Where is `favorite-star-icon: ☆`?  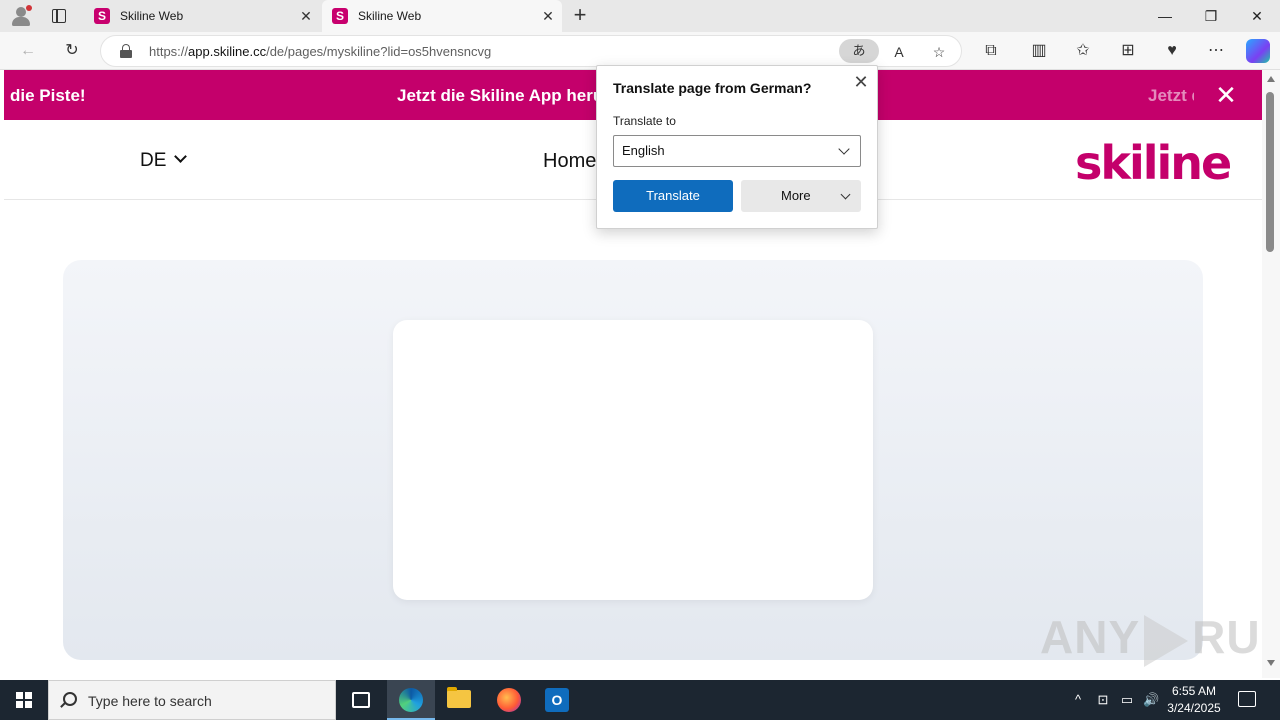 favorite-star-icon: ☆ is located at coordinates (939, 52).